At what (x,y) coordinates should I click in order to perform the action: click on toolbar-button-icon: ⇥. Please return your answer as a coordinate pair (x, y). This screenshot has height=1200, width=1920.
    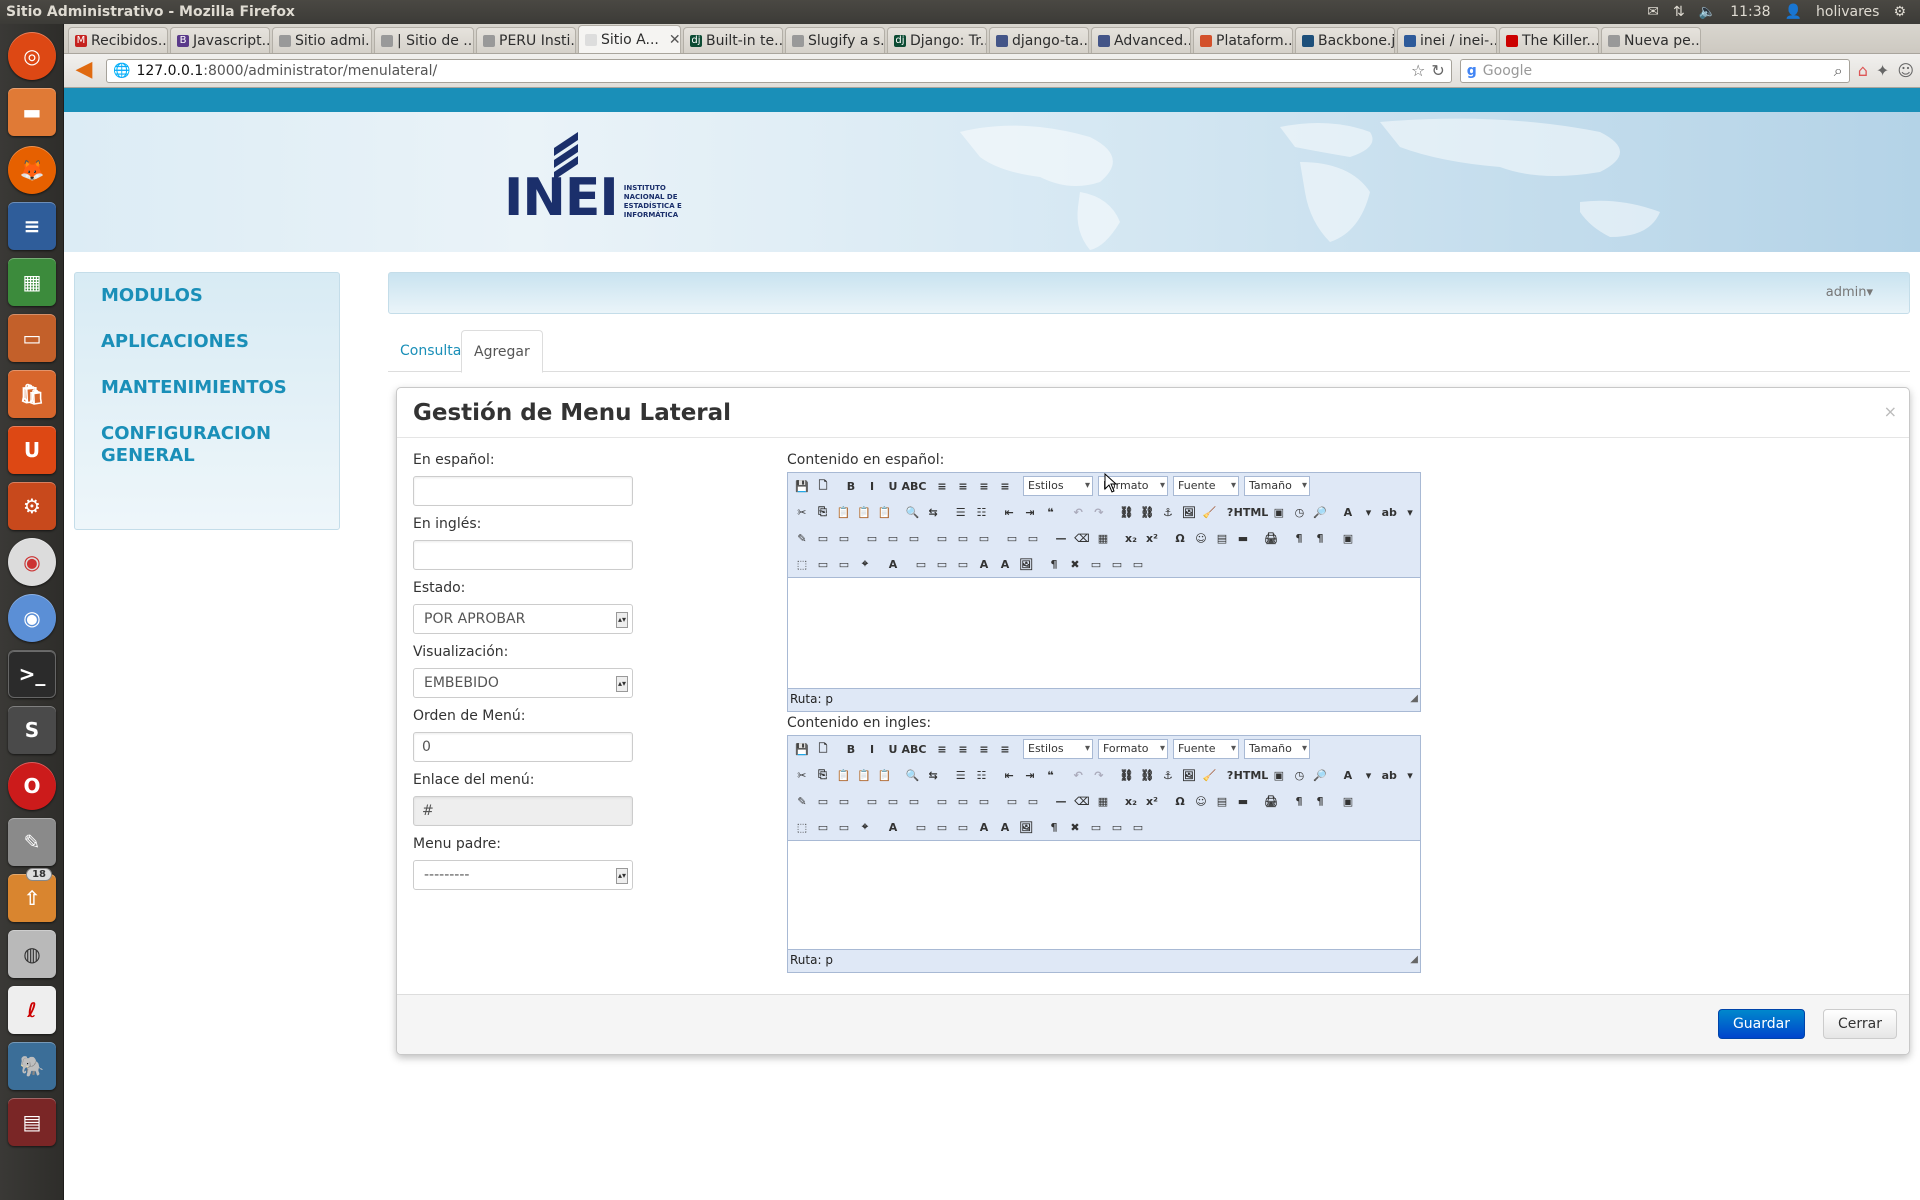
    Looking at the image, I should click on (1030, 512).